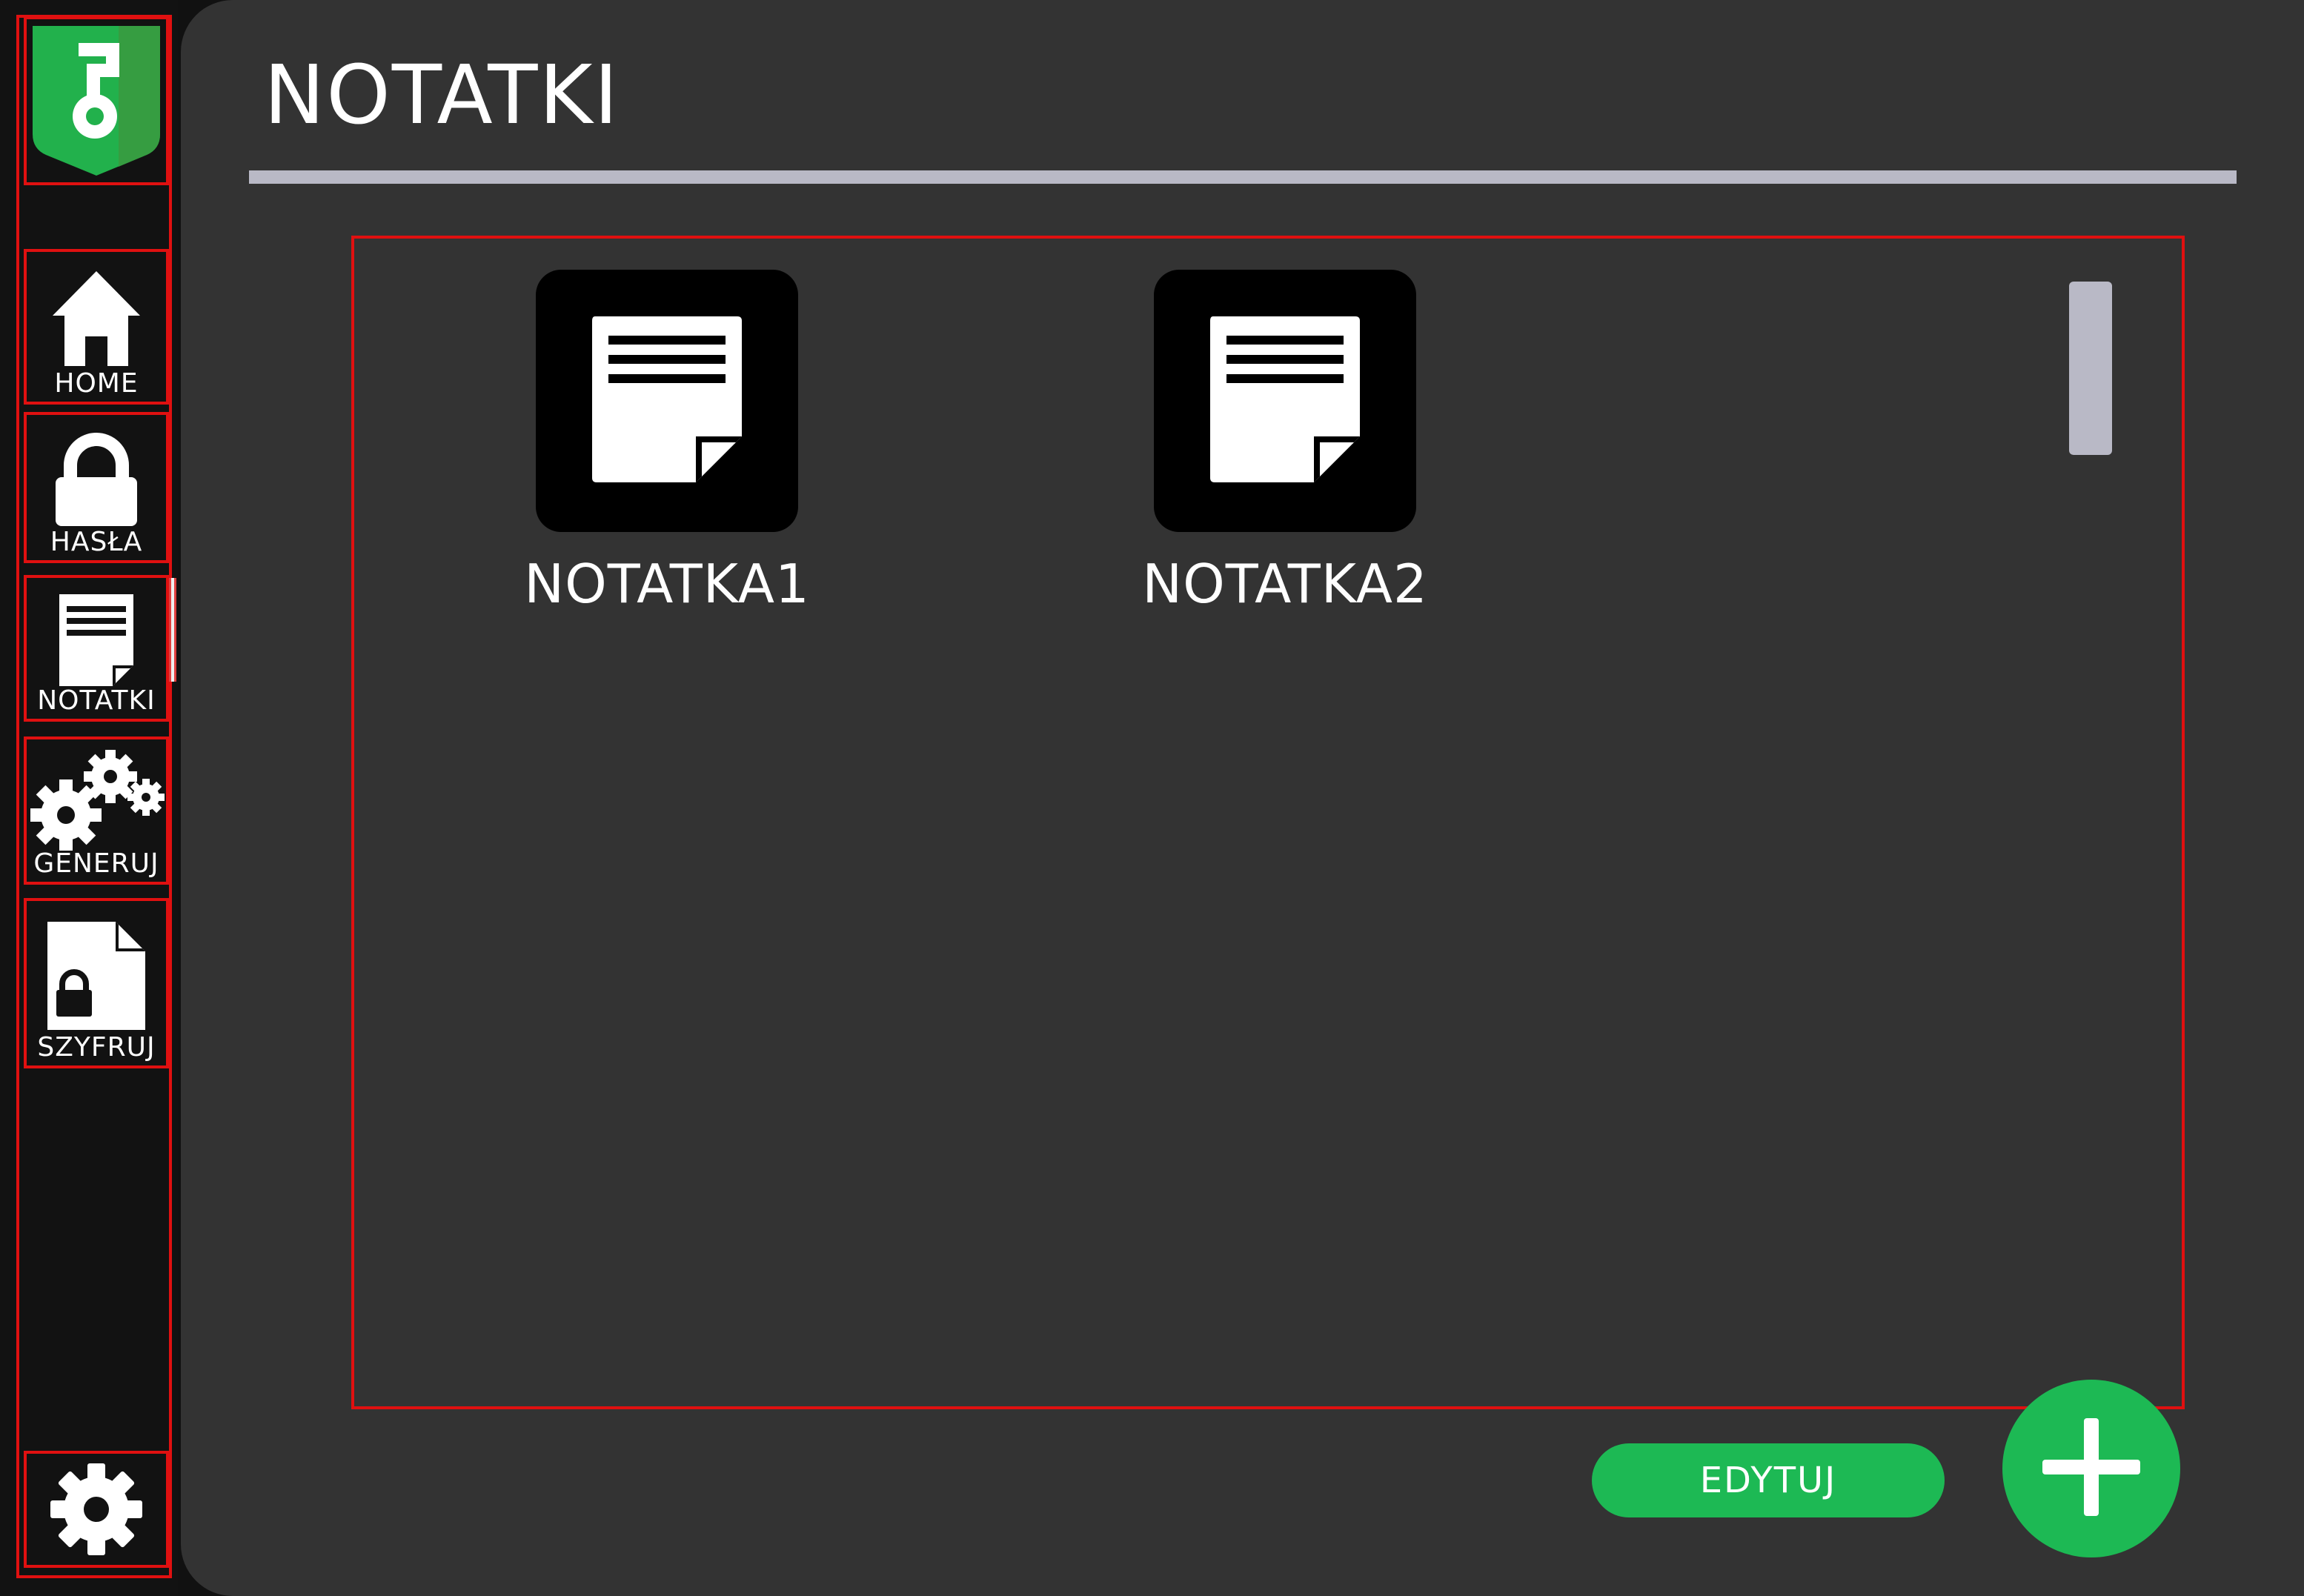 This screenshot has width=2304, height=1596. What do you see at coordinates (667, 584) in the screenshot?
I see `note-label: NOTATKA1` at bounding box center [667, 584].